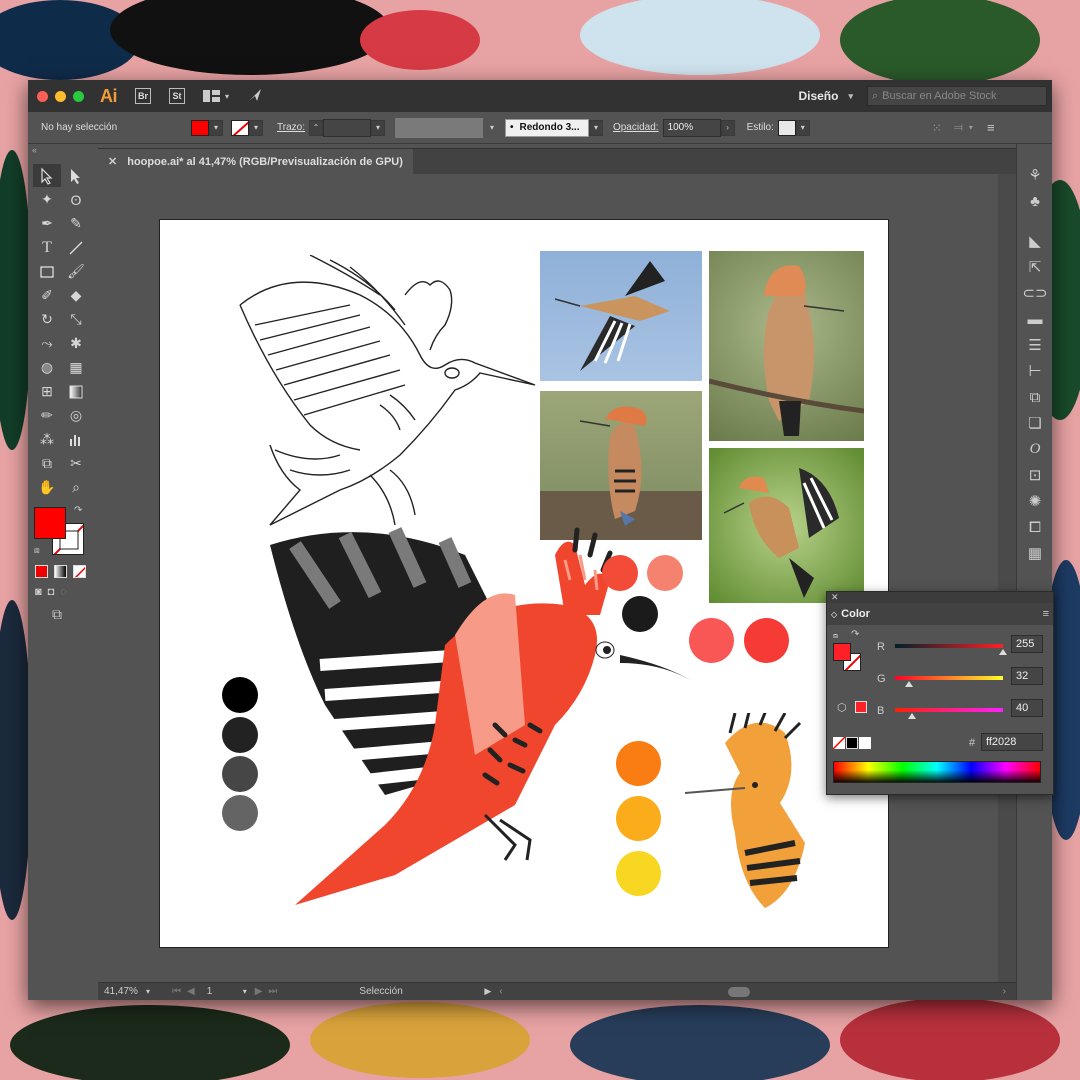 The height and width of the screenshot is (1080, 1080). Describe the element at coordinates (38, 592) in the screenshot. I see `draw-normal-icon: ◙` at that location.